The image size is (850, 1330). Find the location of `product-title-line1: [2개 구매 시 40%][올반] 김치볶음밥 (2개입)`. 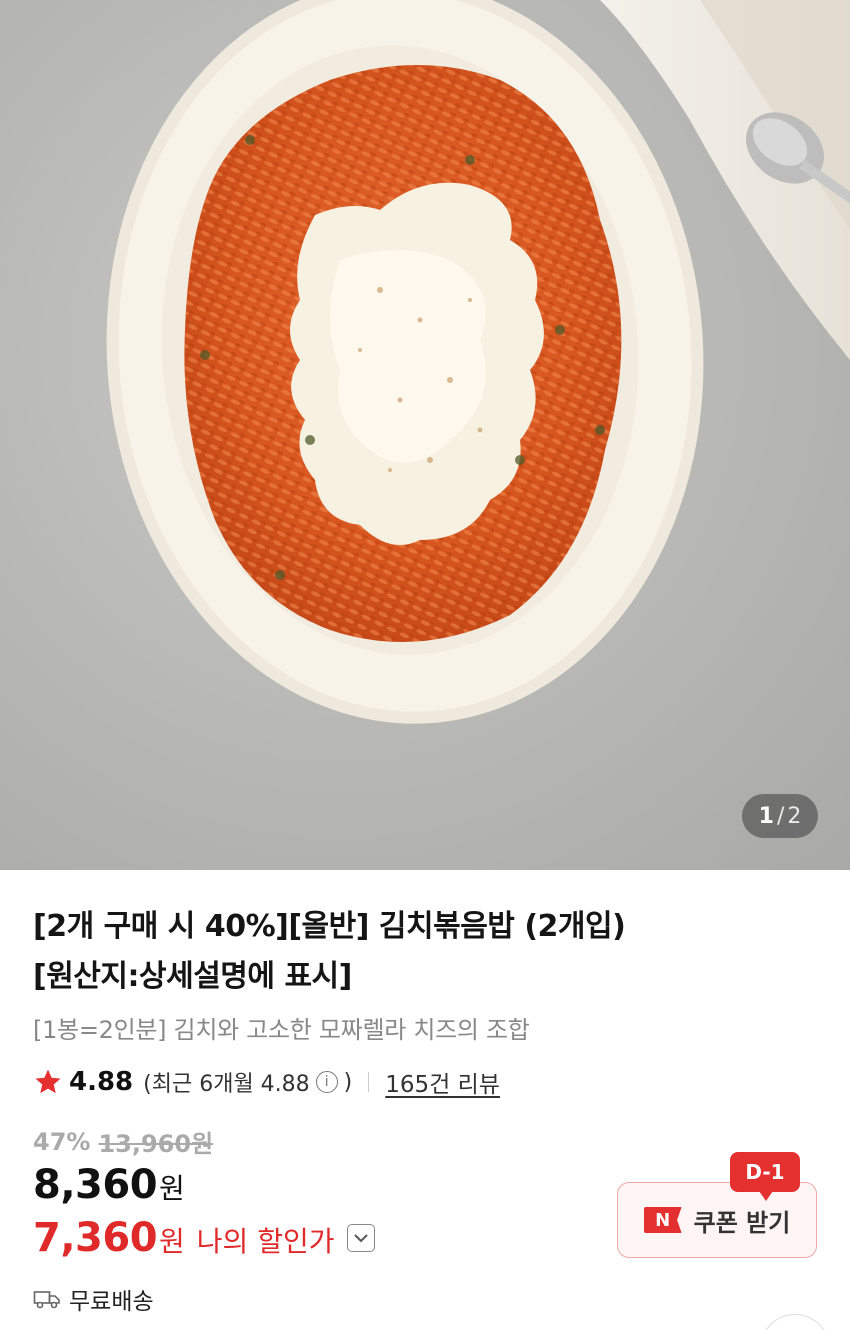

product-title-line1: [2개 구매 시 40%][올반] 김치볶음밥 (2개입) is located at coordinates (329, 926).